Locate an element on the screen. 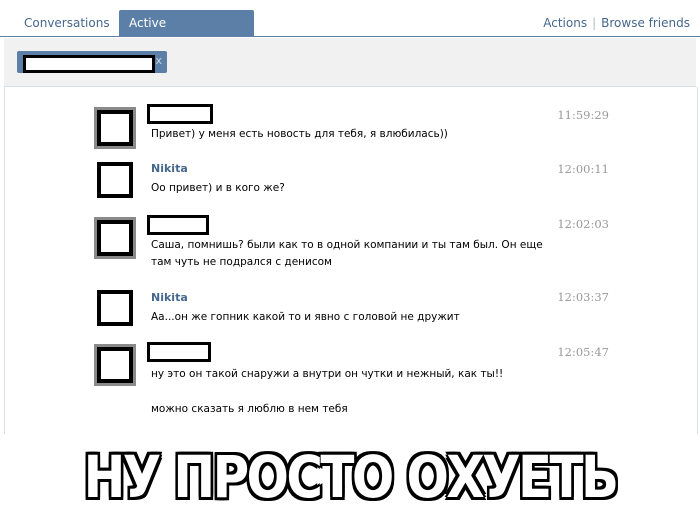  remove-token-icon: x is located at coordinates (158, 60).